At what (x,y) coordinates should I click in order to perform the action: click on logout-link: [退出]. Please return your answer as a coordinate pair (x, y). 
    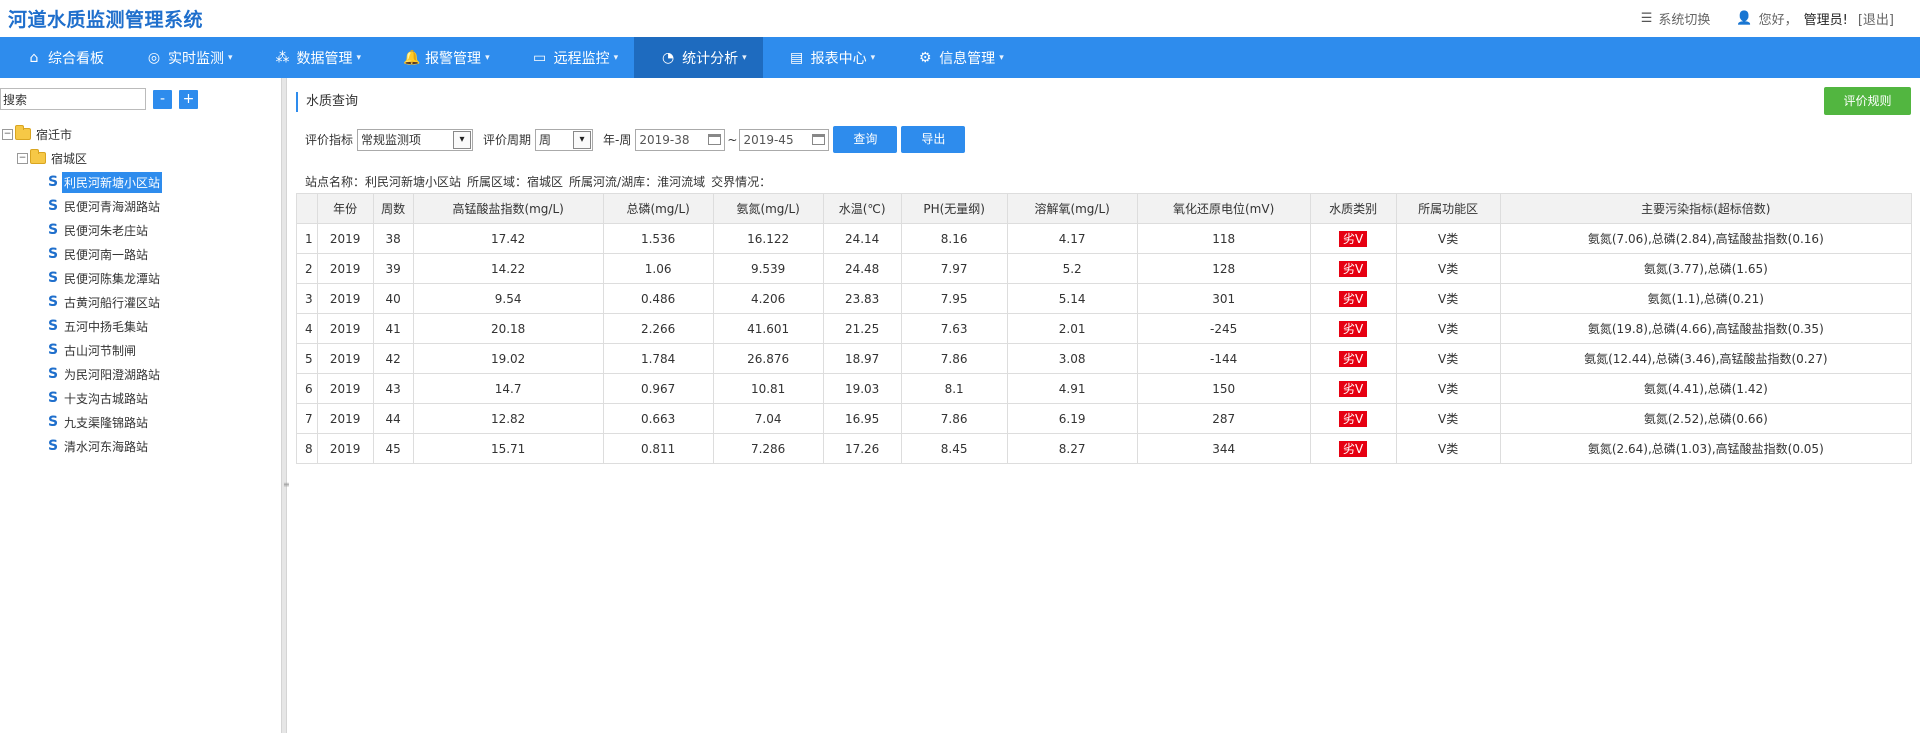
    Looking at the image, I should click on (1876, 18).